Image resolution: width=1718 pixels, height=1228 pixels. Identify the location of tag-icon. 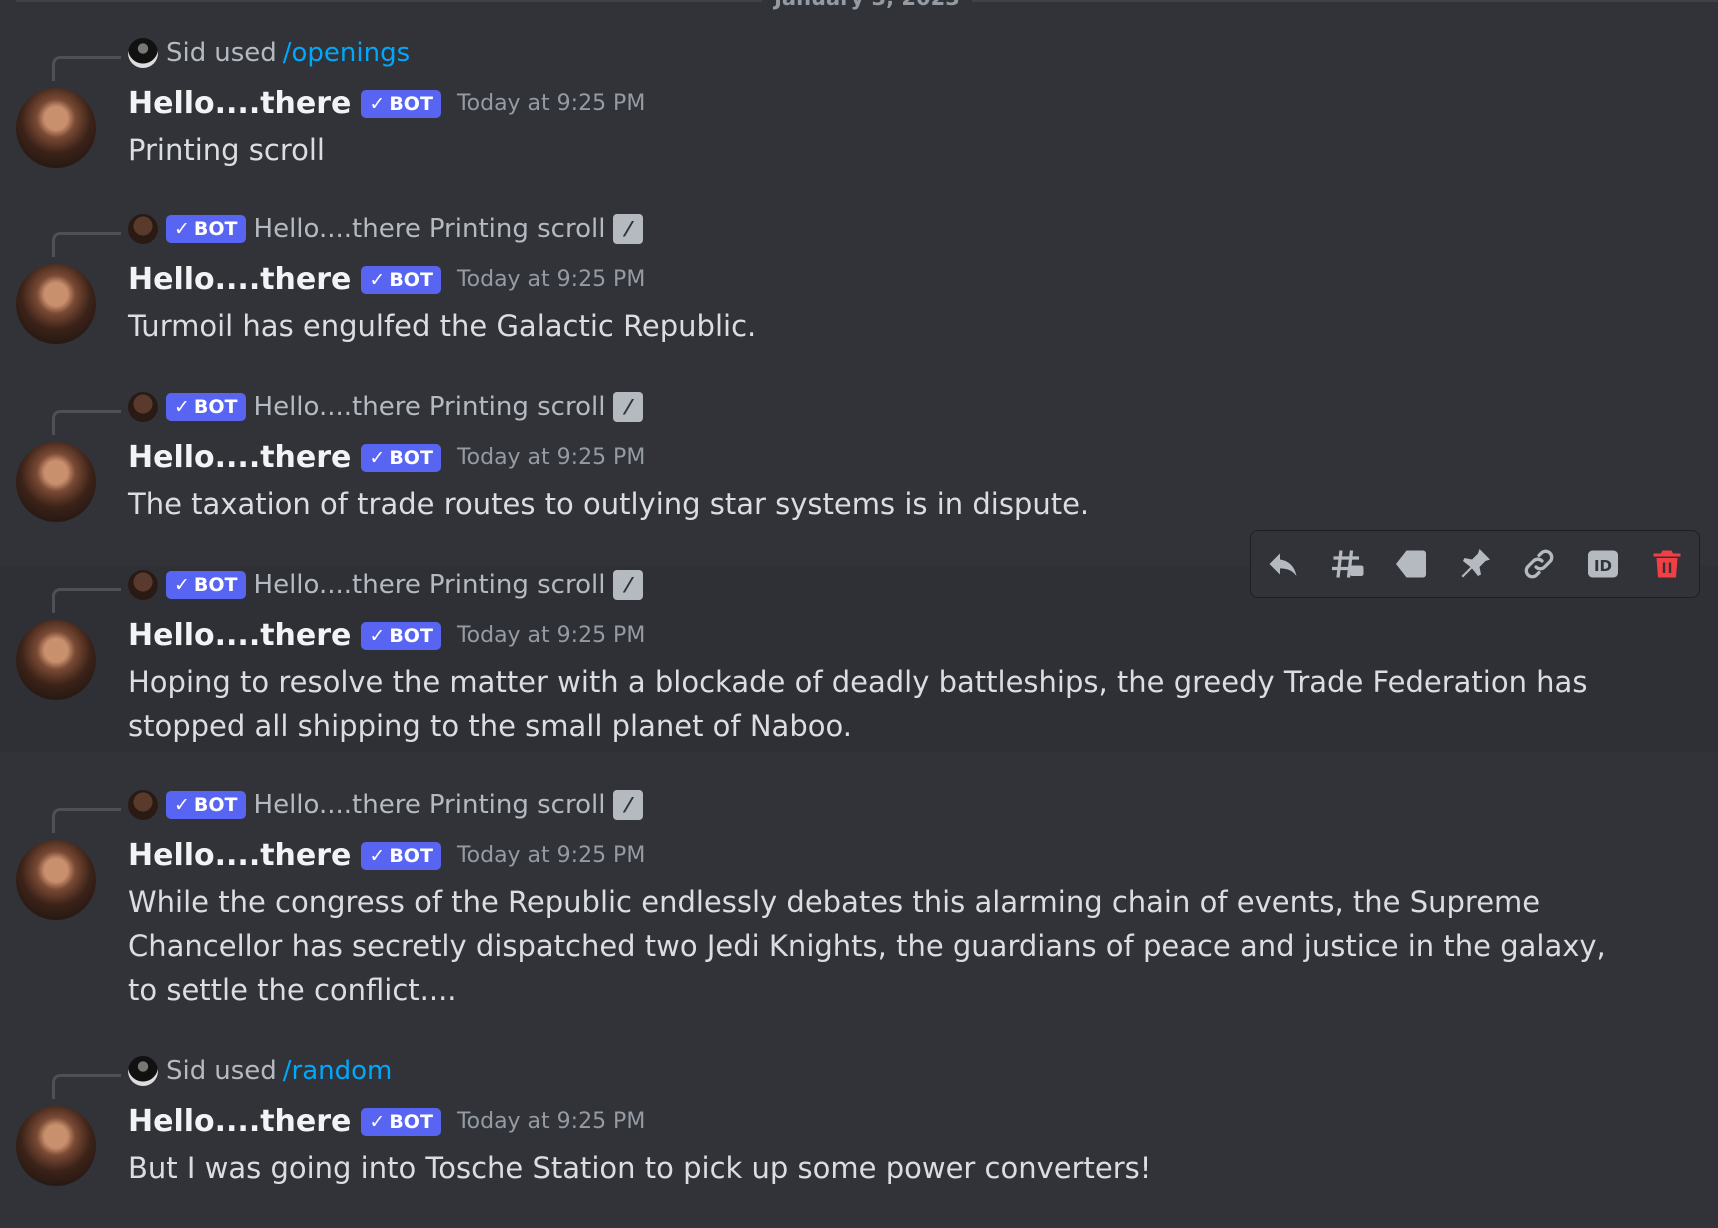
(1411, 564).